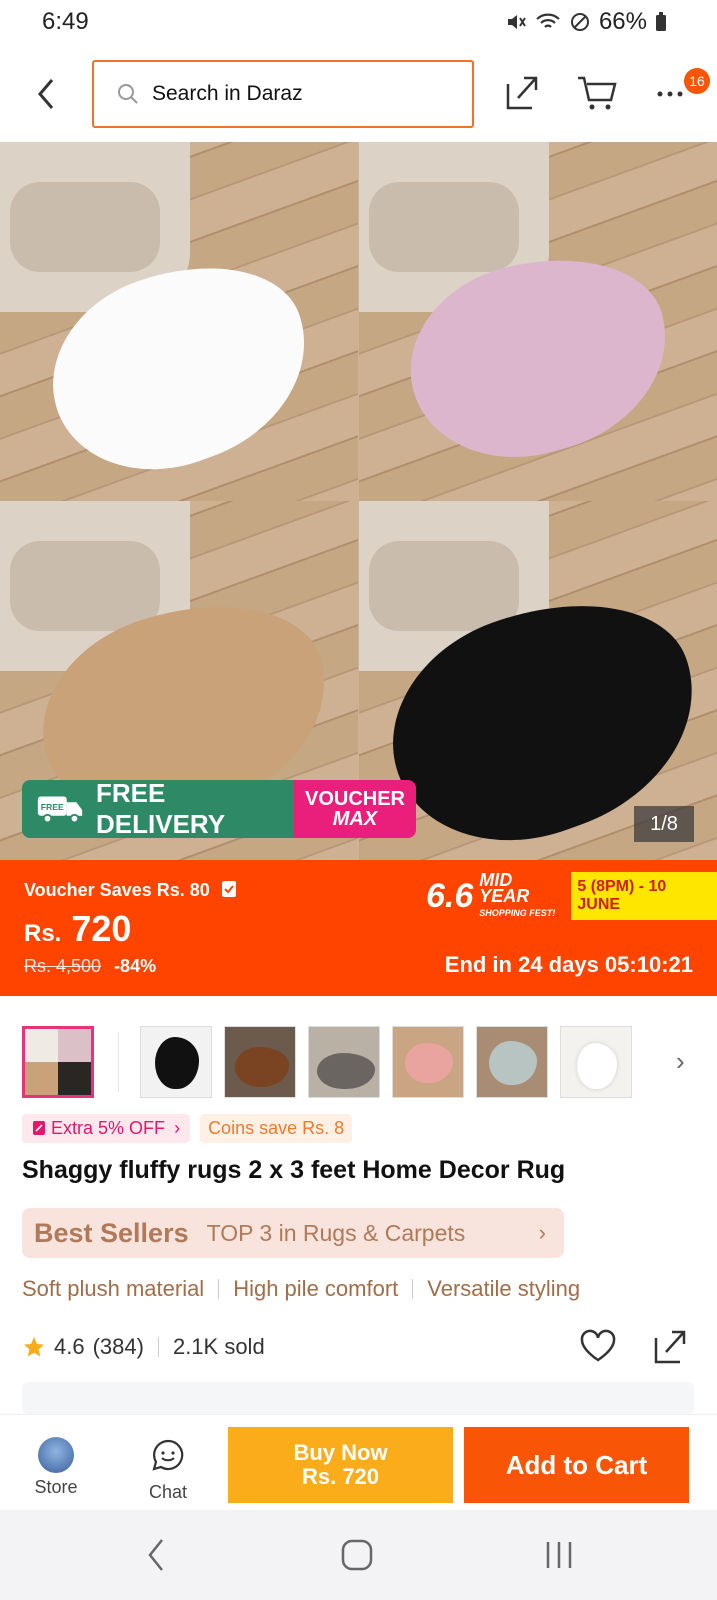  What do you see at coordinates (504, 887) in the screenshot?
I see `event-mid1: MID YEAR` at bounding box center [504, 887].